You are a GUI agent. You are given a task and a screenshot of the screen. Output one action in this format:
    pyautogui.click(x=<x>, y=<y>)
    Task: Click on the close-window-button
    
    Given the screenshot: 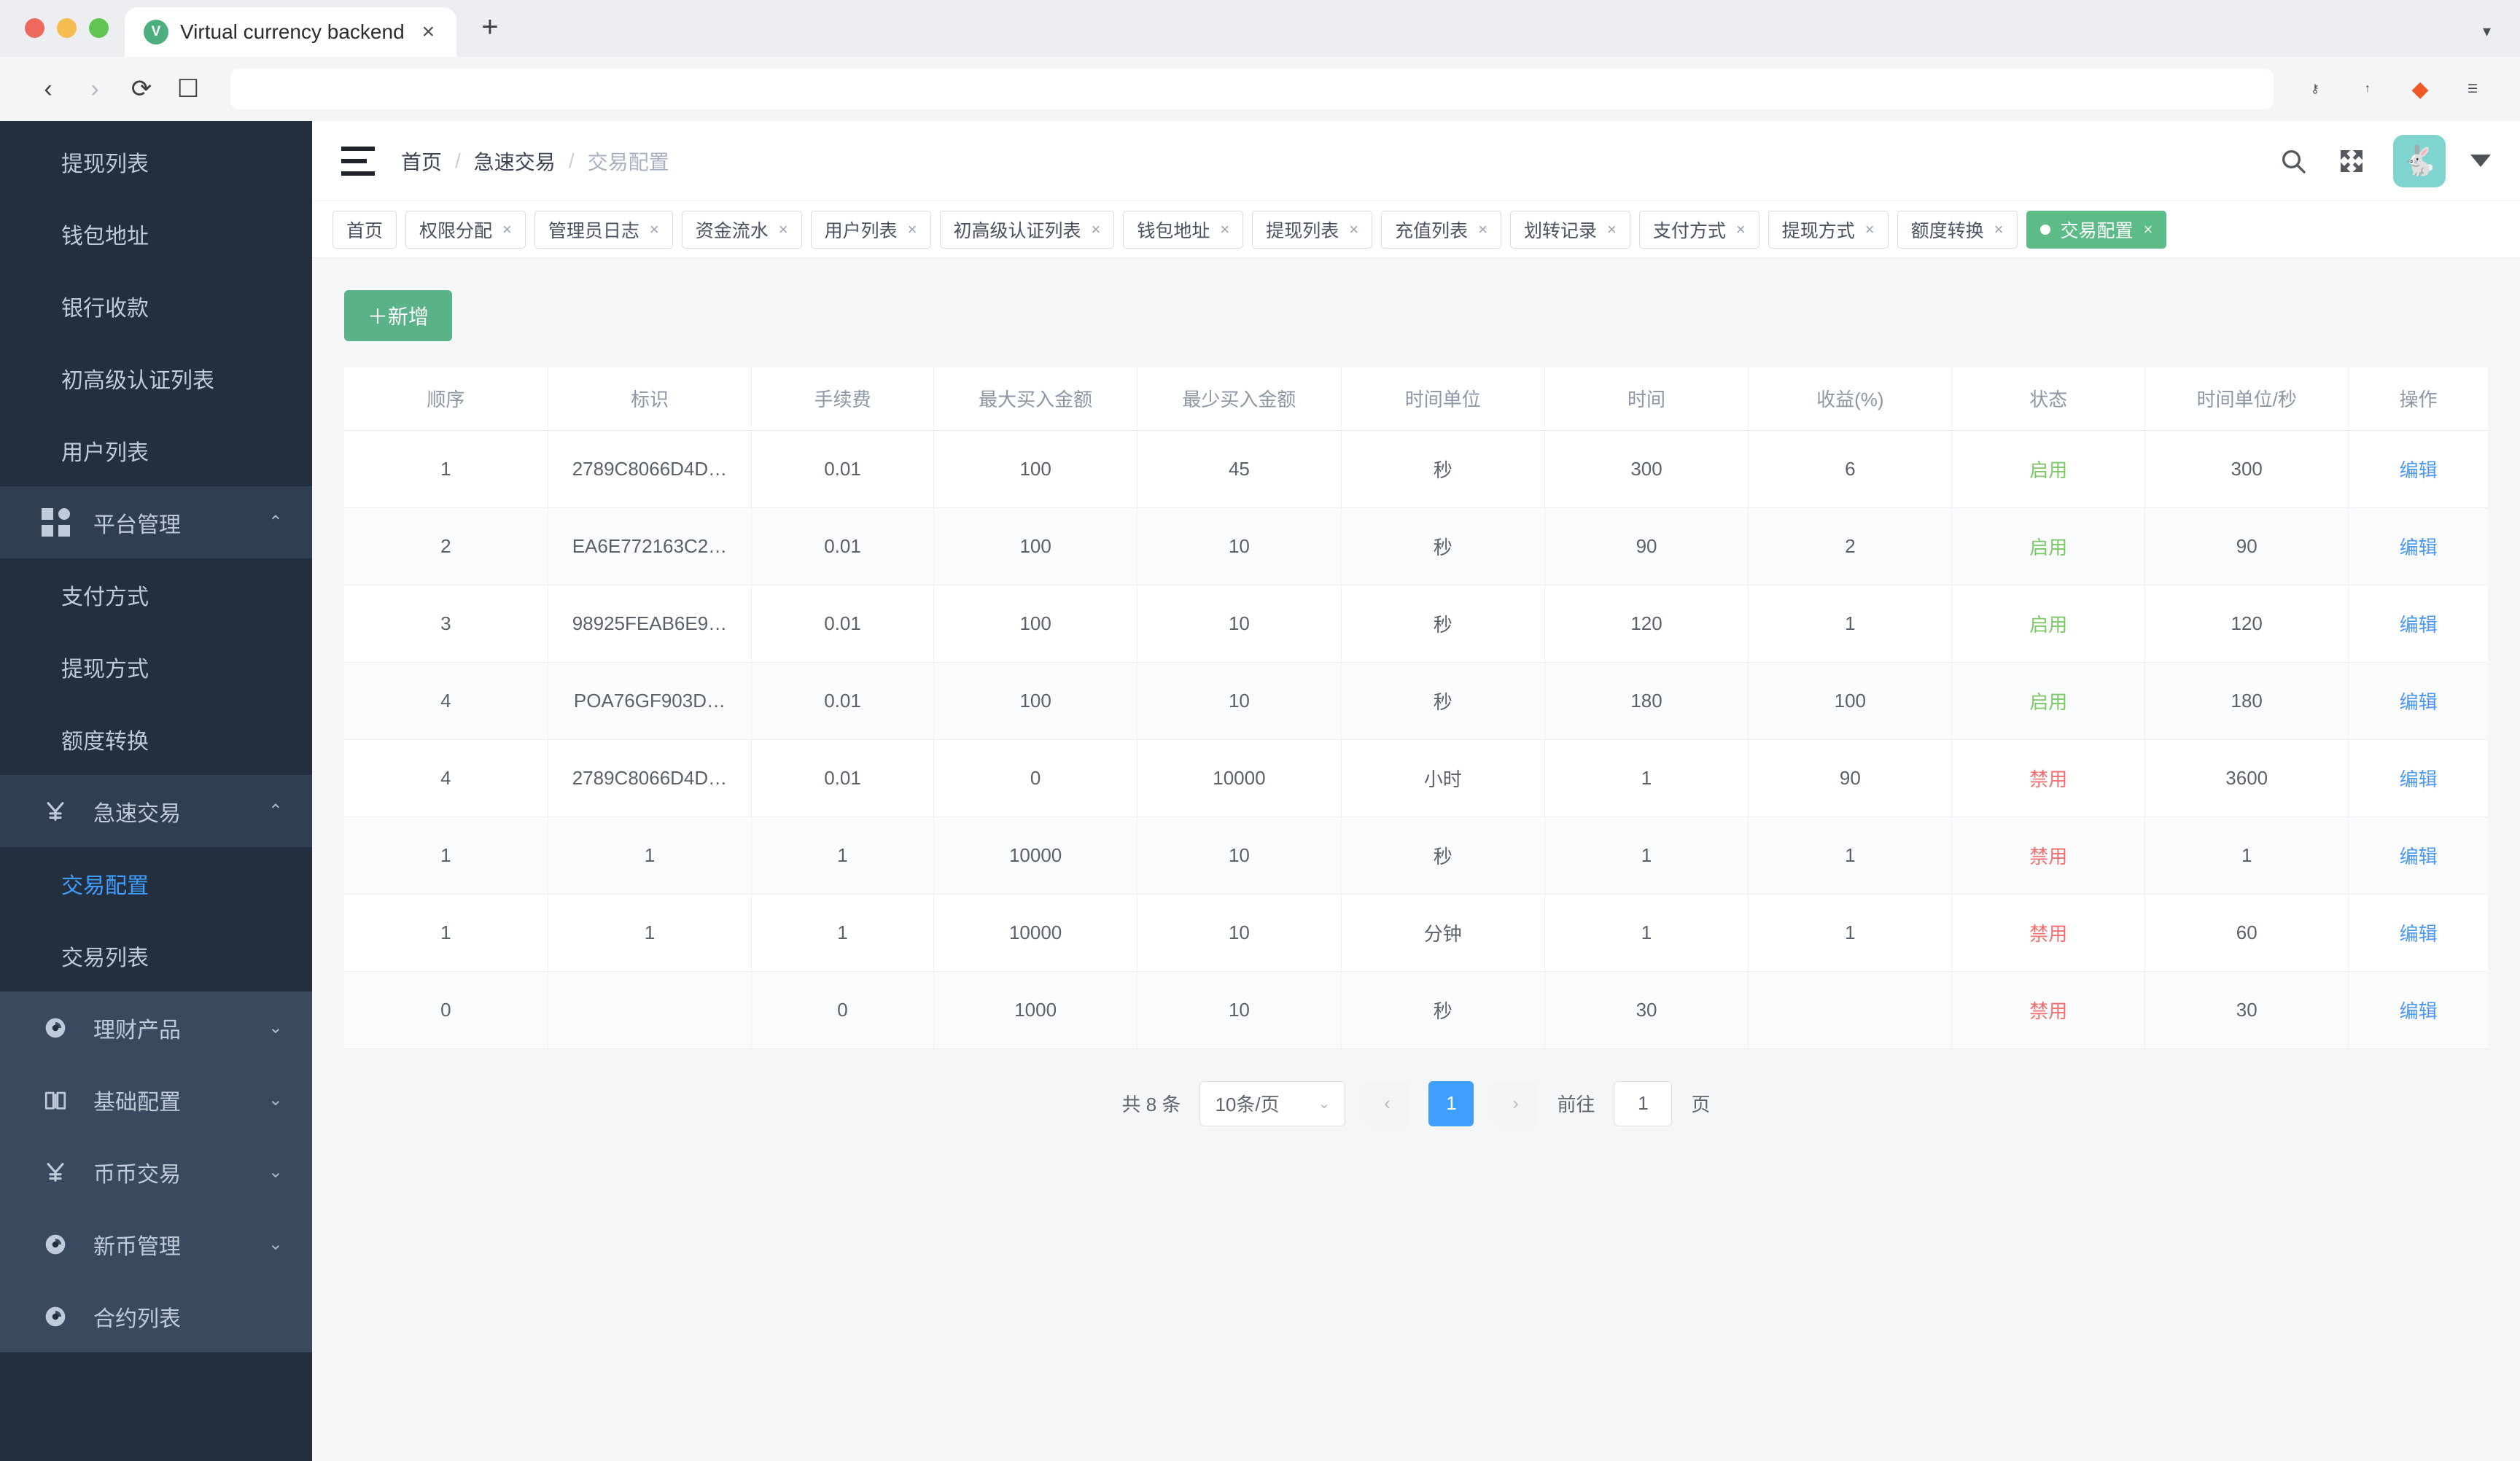 What is the action you would take?
    pyautogui.click(x=34, y=28)
    